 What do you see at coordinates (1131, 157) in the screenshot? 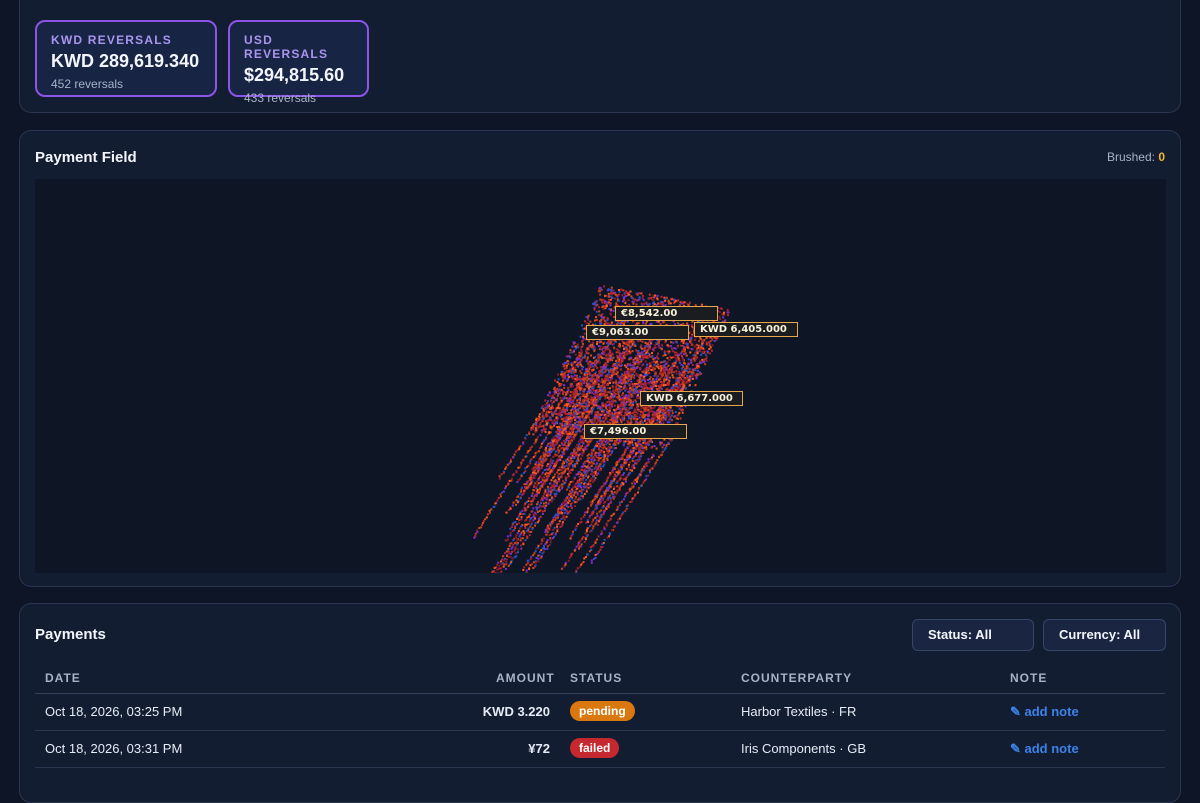
I see `brushed-label: Brushed:` at bounding box center [1131, 157].